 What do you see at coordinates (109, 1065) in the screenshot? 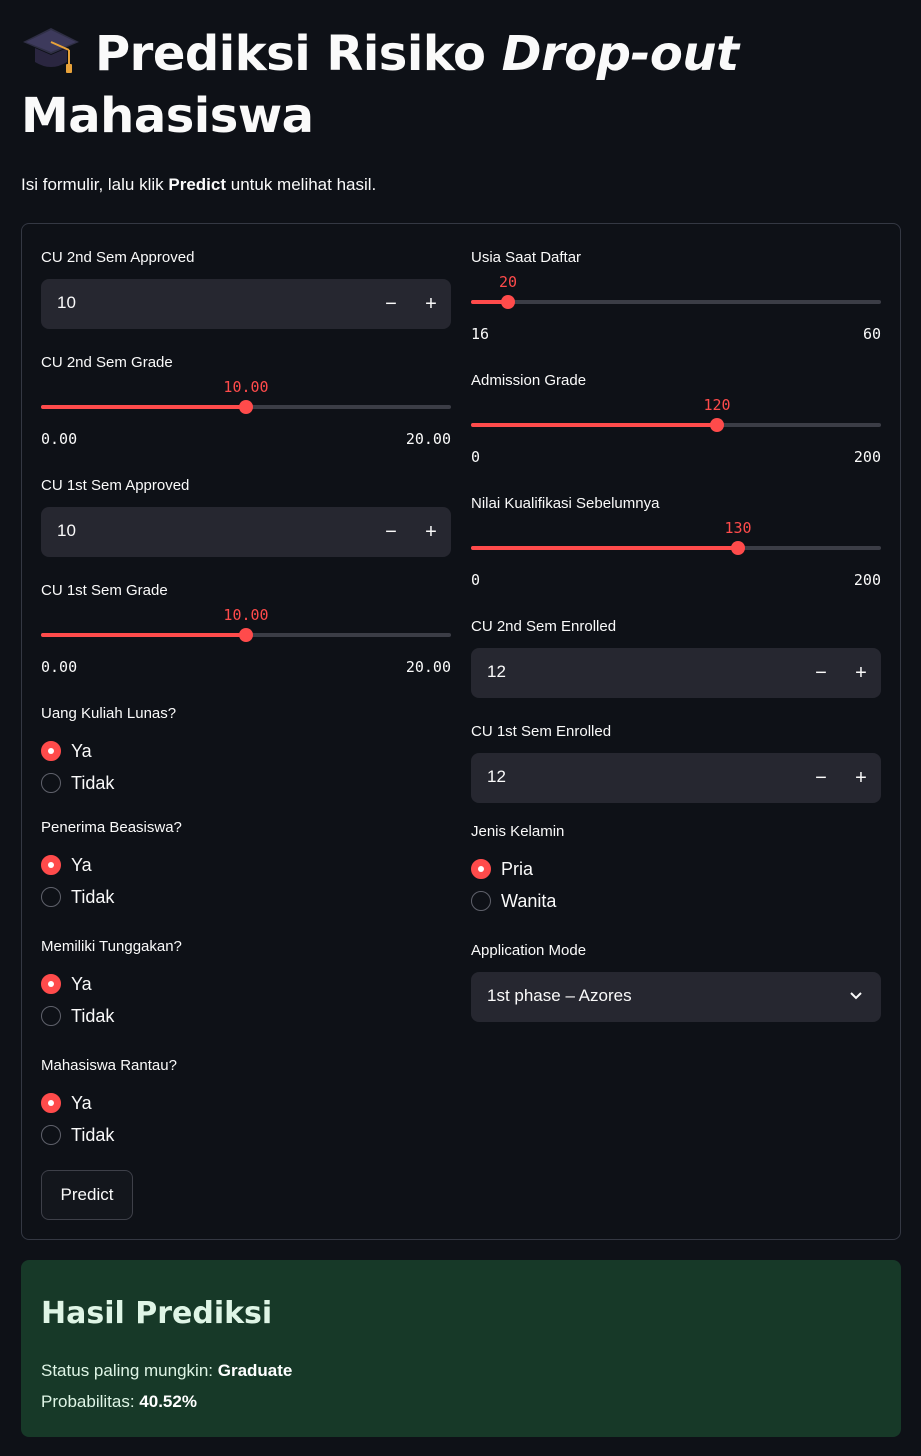
I see `displaced-label: Mahasiswa Rantau?` at bounding box center [109, 1065].